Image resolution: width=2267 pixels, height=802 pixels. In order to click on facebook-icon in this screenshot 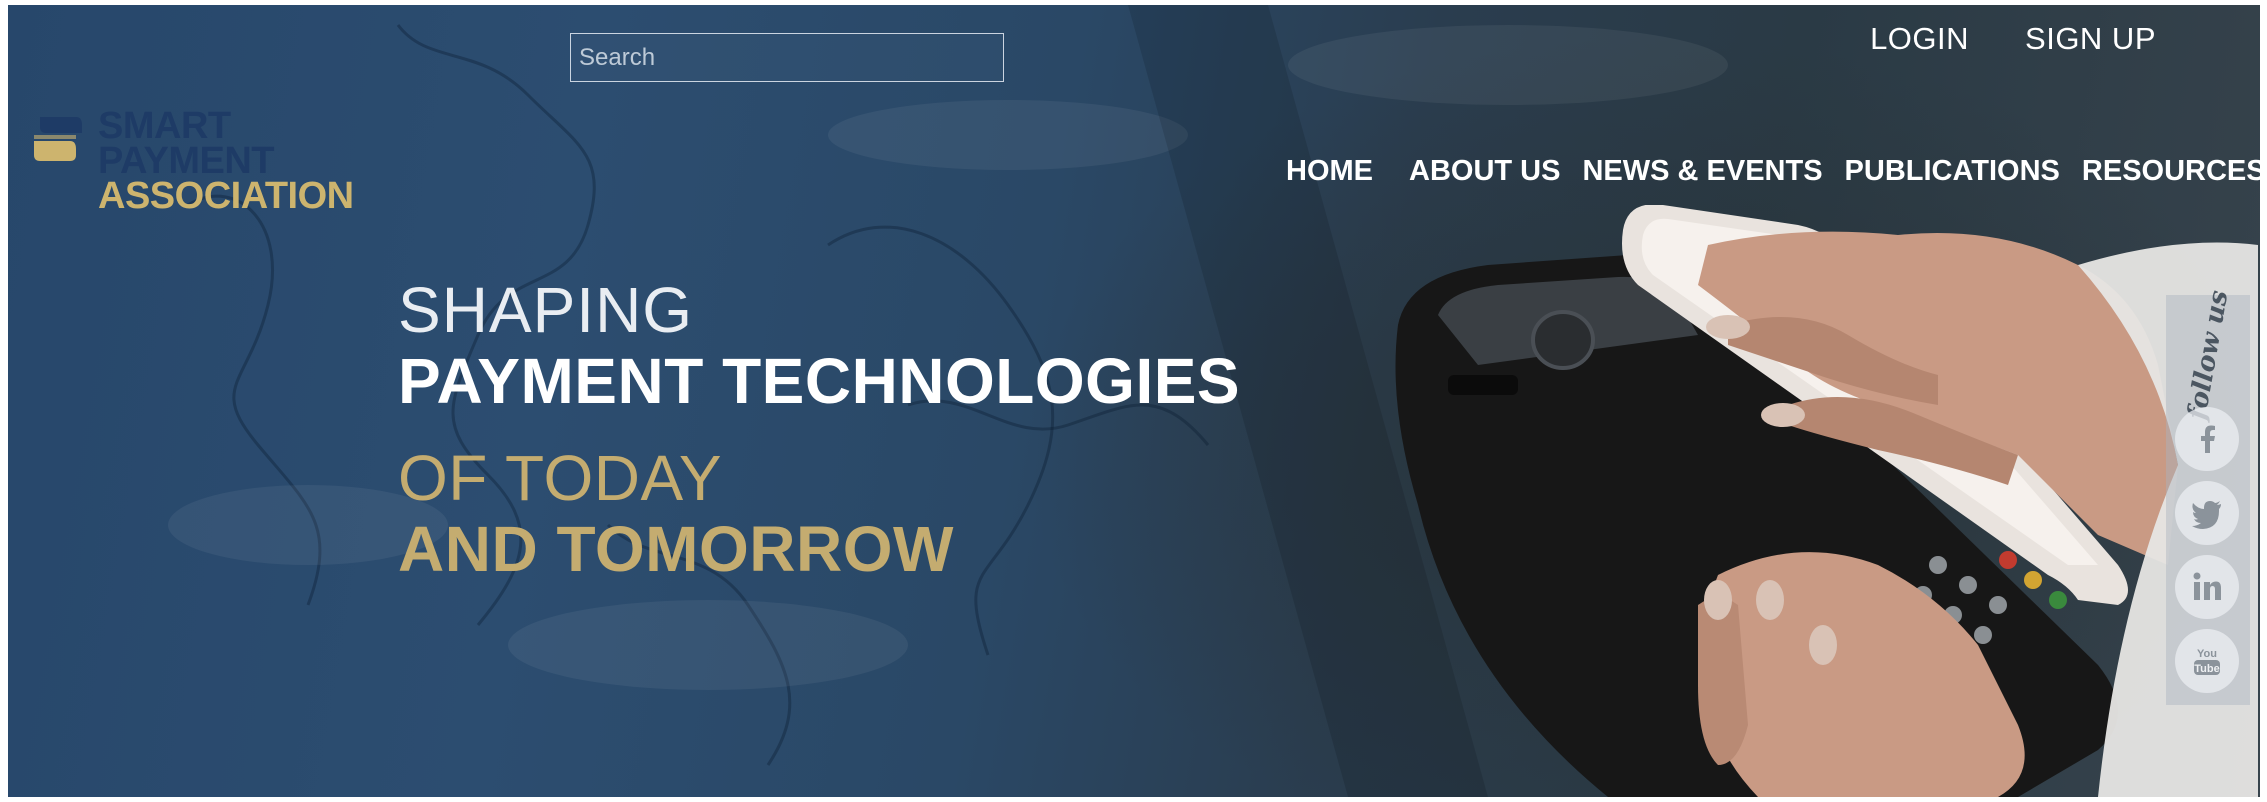, I will do `click(2207, 439)`.